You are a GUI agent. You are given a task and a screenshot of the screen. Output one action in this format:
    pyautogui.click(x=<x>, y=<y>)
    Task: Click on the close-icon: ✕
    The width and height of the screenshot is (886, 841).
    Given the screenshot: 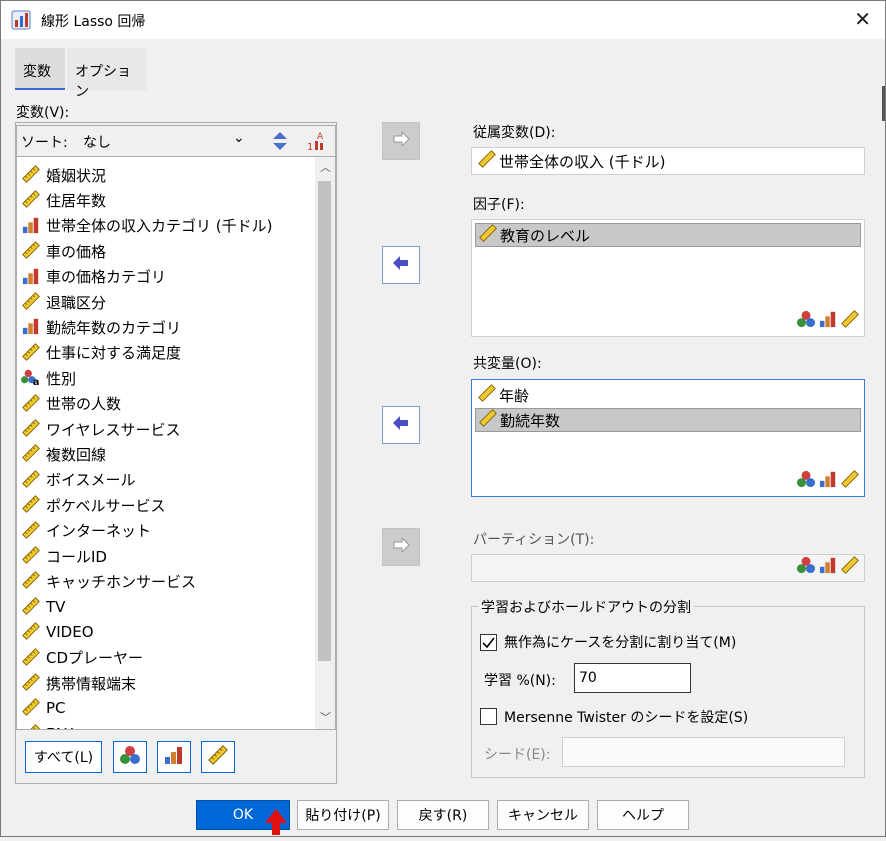 What is the action you would take?
    pyautogui.click(x=862, y=19)
    